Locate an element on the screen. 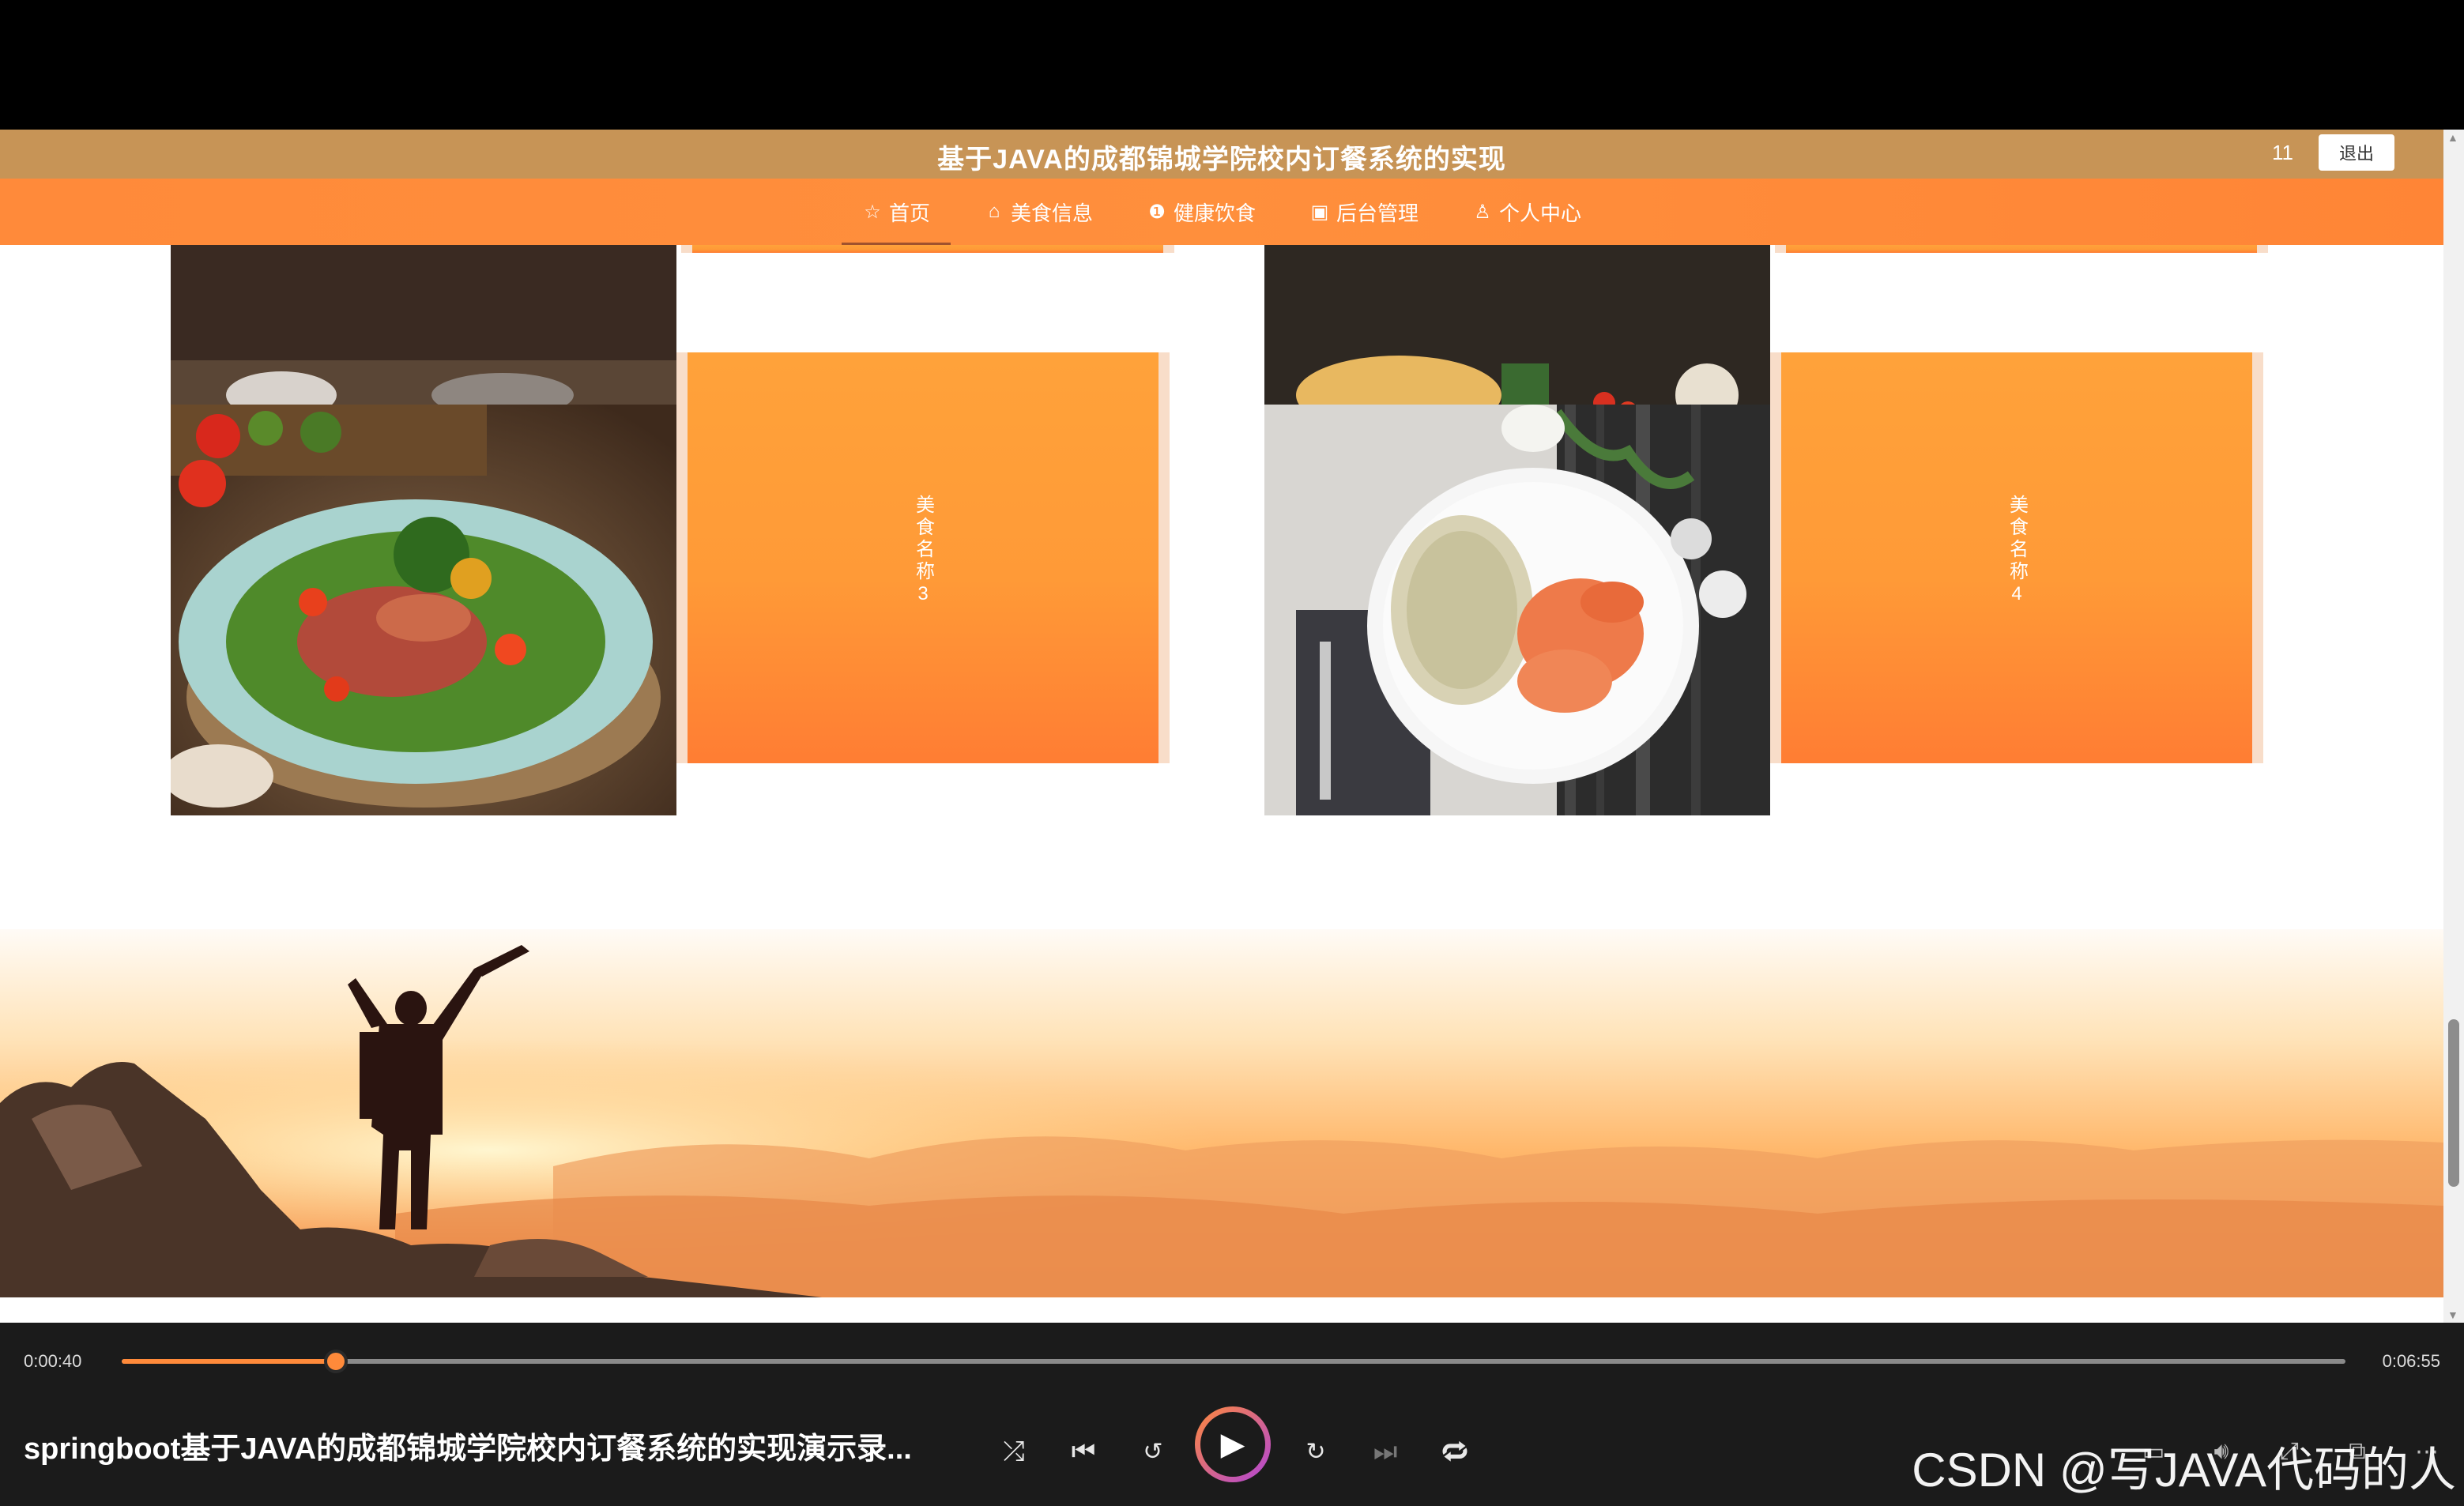 This screenshot has height=1506, width=2464. play-icon: ▶ is located at coordinates (1232, 1444).